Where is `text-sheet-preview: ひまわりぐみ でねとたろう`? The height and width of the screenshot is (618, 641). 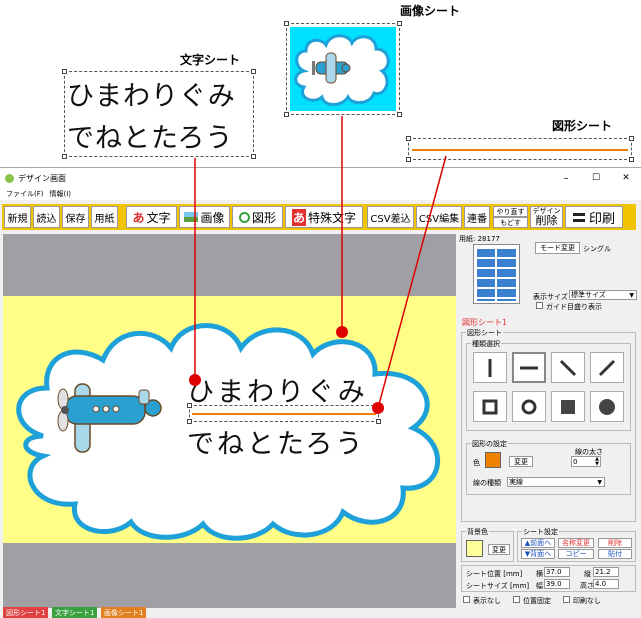 text-sheet-preview: ひまわりぐみ でねとたろう is located at coordinates (159, 114).